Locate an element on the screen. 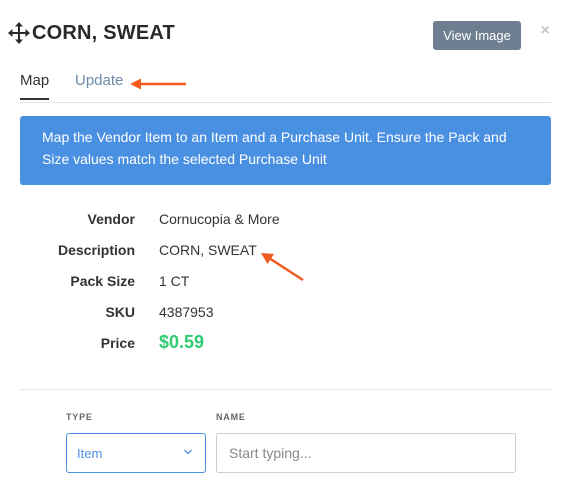 This screenshot has width=575, height=500. modal-title: CORN, SWEAT is located at coordinates (103, 32).